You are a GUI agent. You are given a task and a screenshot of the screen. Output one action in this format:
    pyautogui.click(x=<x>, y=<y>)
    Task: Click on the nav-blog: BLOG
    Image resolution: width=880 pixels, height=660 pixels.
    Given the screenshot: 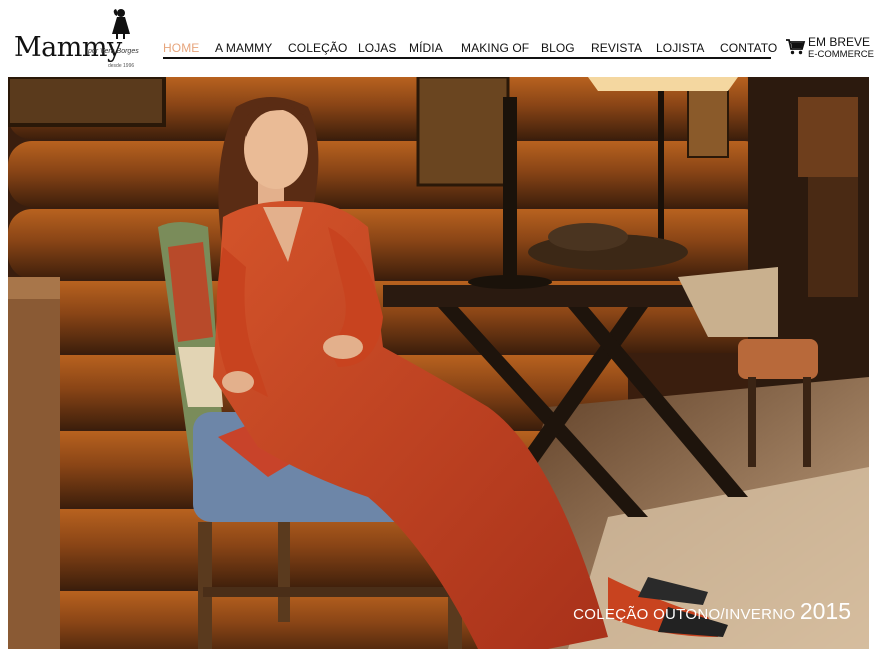 What is the action you would take?
    pyautogui.click(x=558, y=48)
    